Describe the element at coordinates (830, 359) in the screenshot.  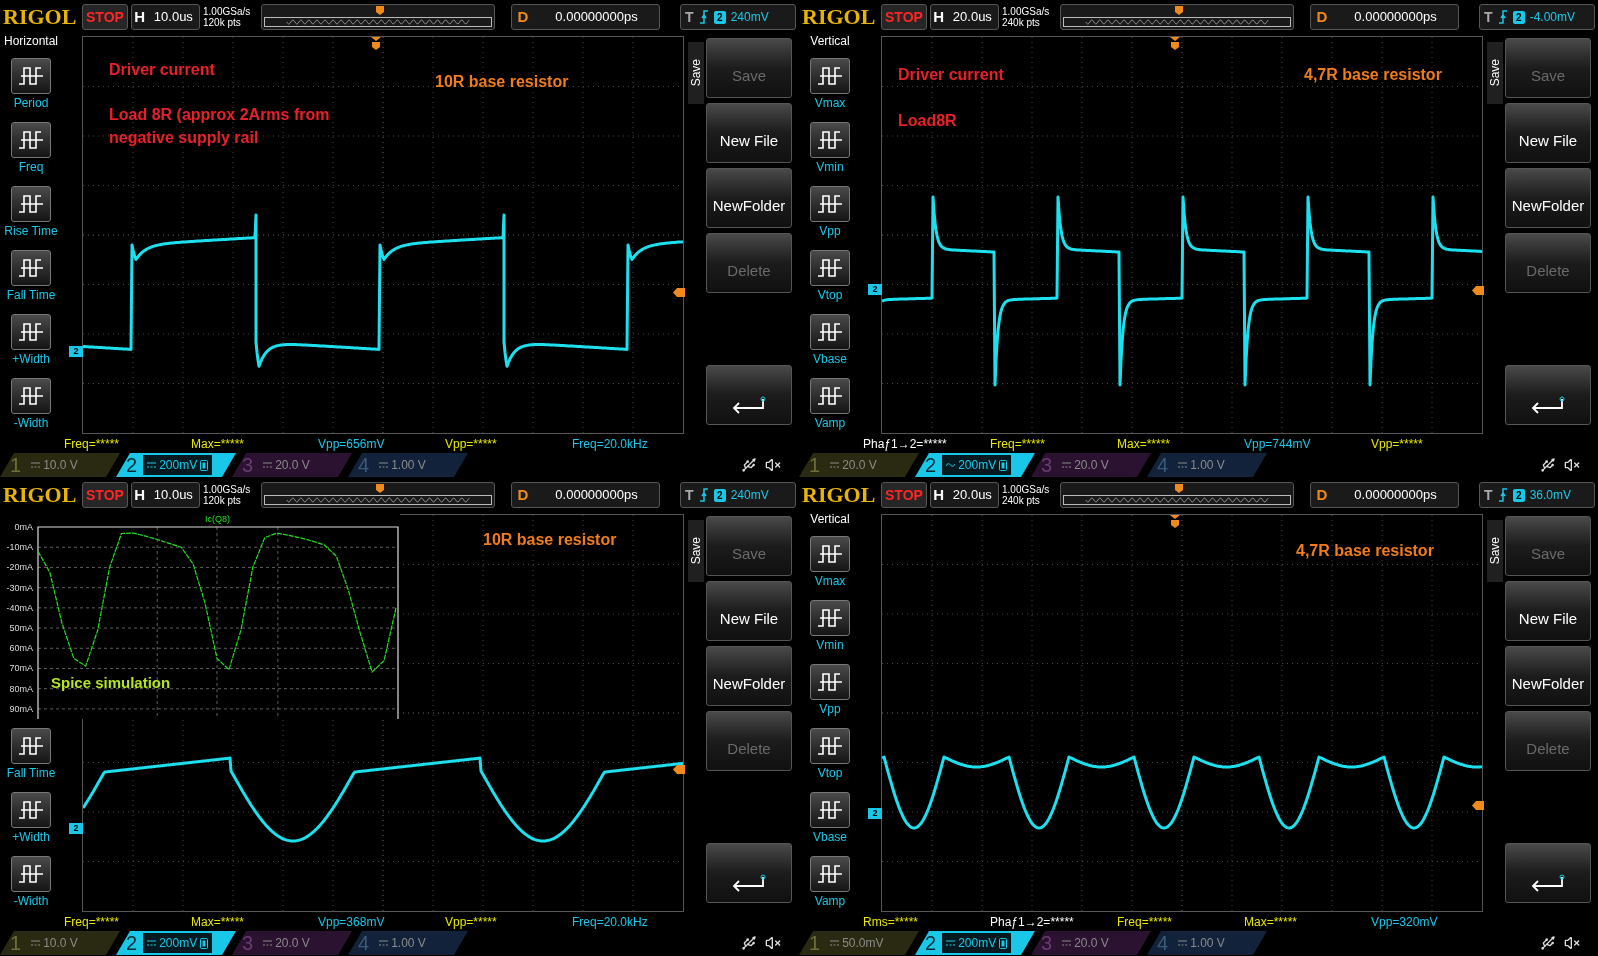
I see `measure-item-label: Vbase` at that location.